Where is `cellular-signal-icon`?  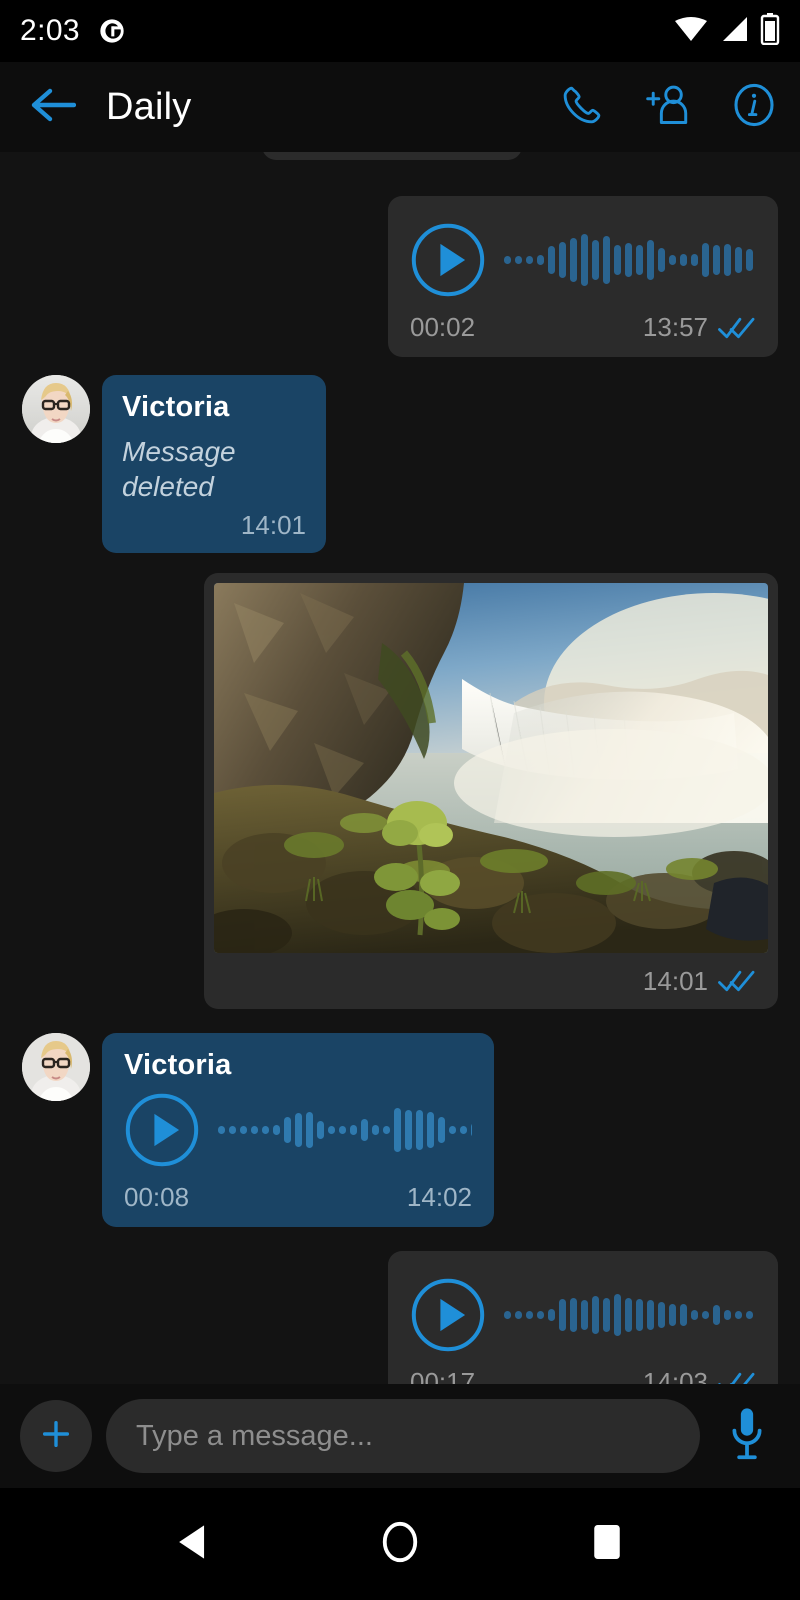
cellular-signal-icon is located at coordinates (734, 31).